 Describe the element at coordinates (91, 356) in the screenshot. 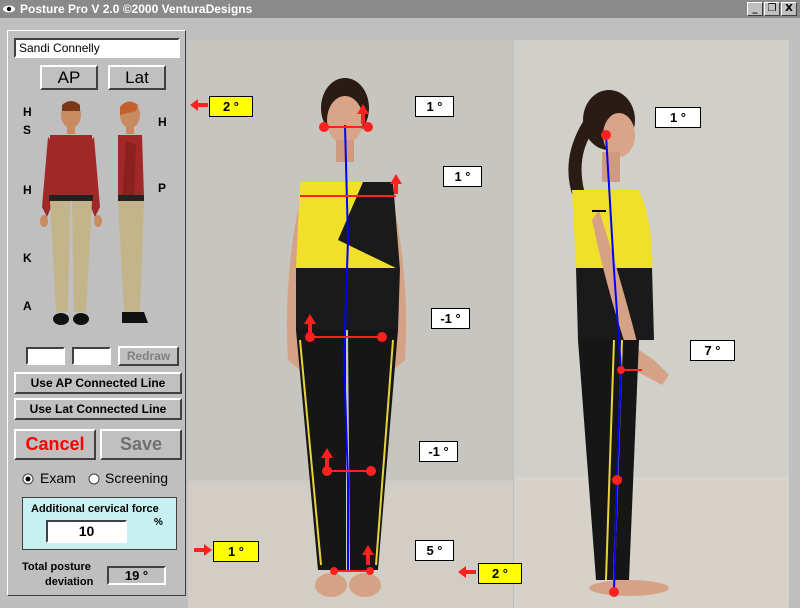

I see `small-field-right` at that location.